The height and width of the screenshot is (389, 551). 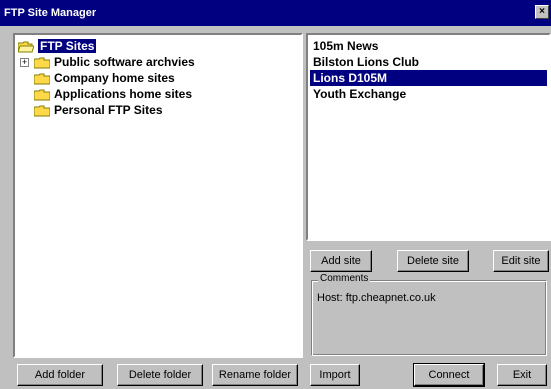 I want to click on tree-item-personal-ftp: Personal FTP Sites, so click(x=98, y=110).